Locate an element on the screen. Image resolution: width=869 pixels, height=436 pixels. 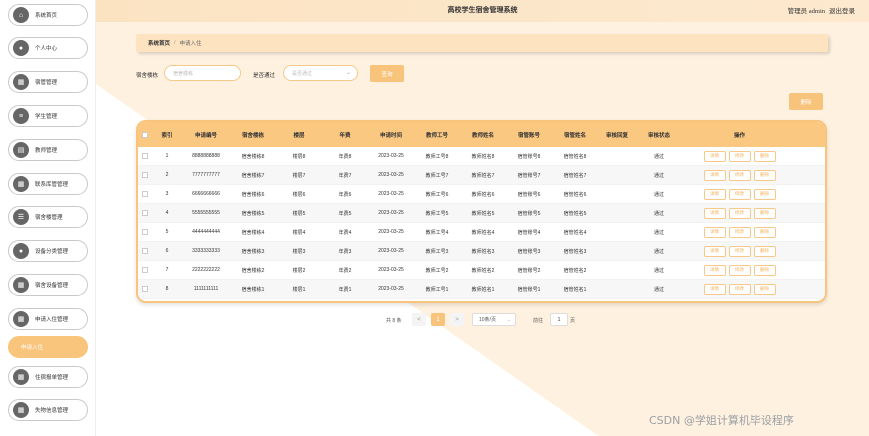
select-all-checkbox is located at coordinates (145, 134).